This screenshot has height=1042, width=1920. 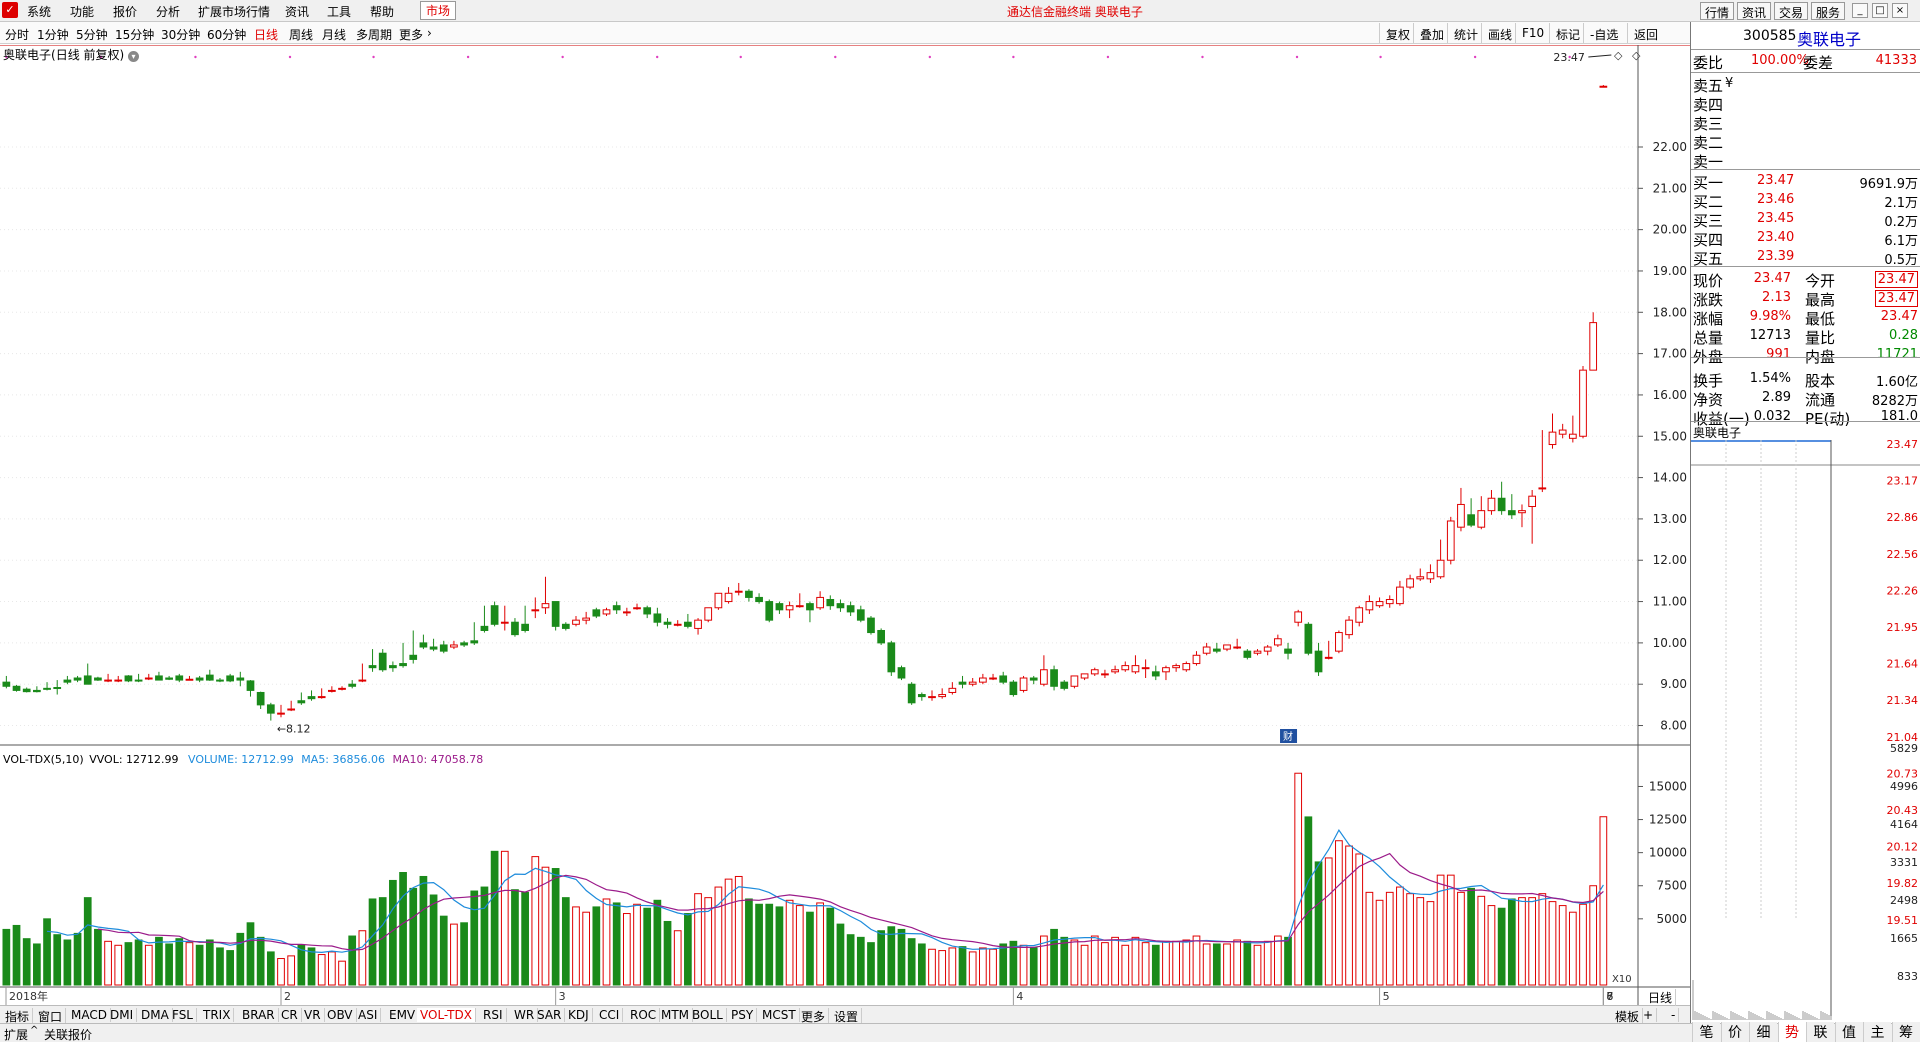 What do you see at coordinates (779, 1015) in the screenshot?
I see `indicator-tab: MCST` at bounding box center [779, 1015].